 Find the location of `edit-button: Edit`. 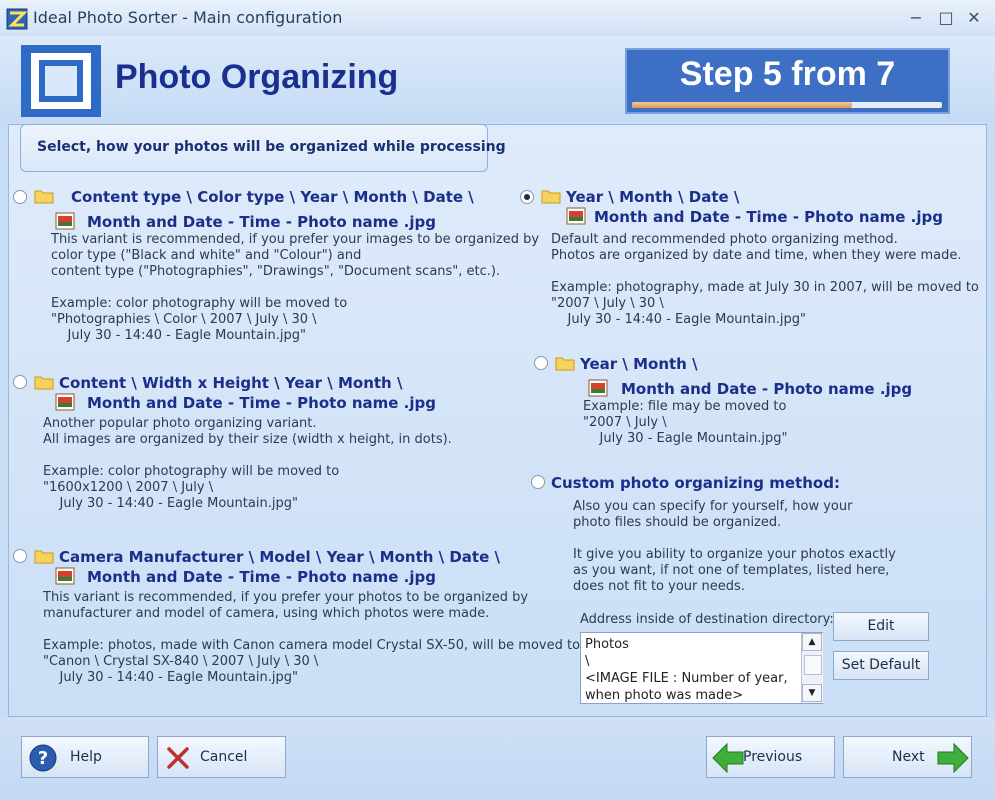

edit-button: Edit is located at coordinates (881, 626).